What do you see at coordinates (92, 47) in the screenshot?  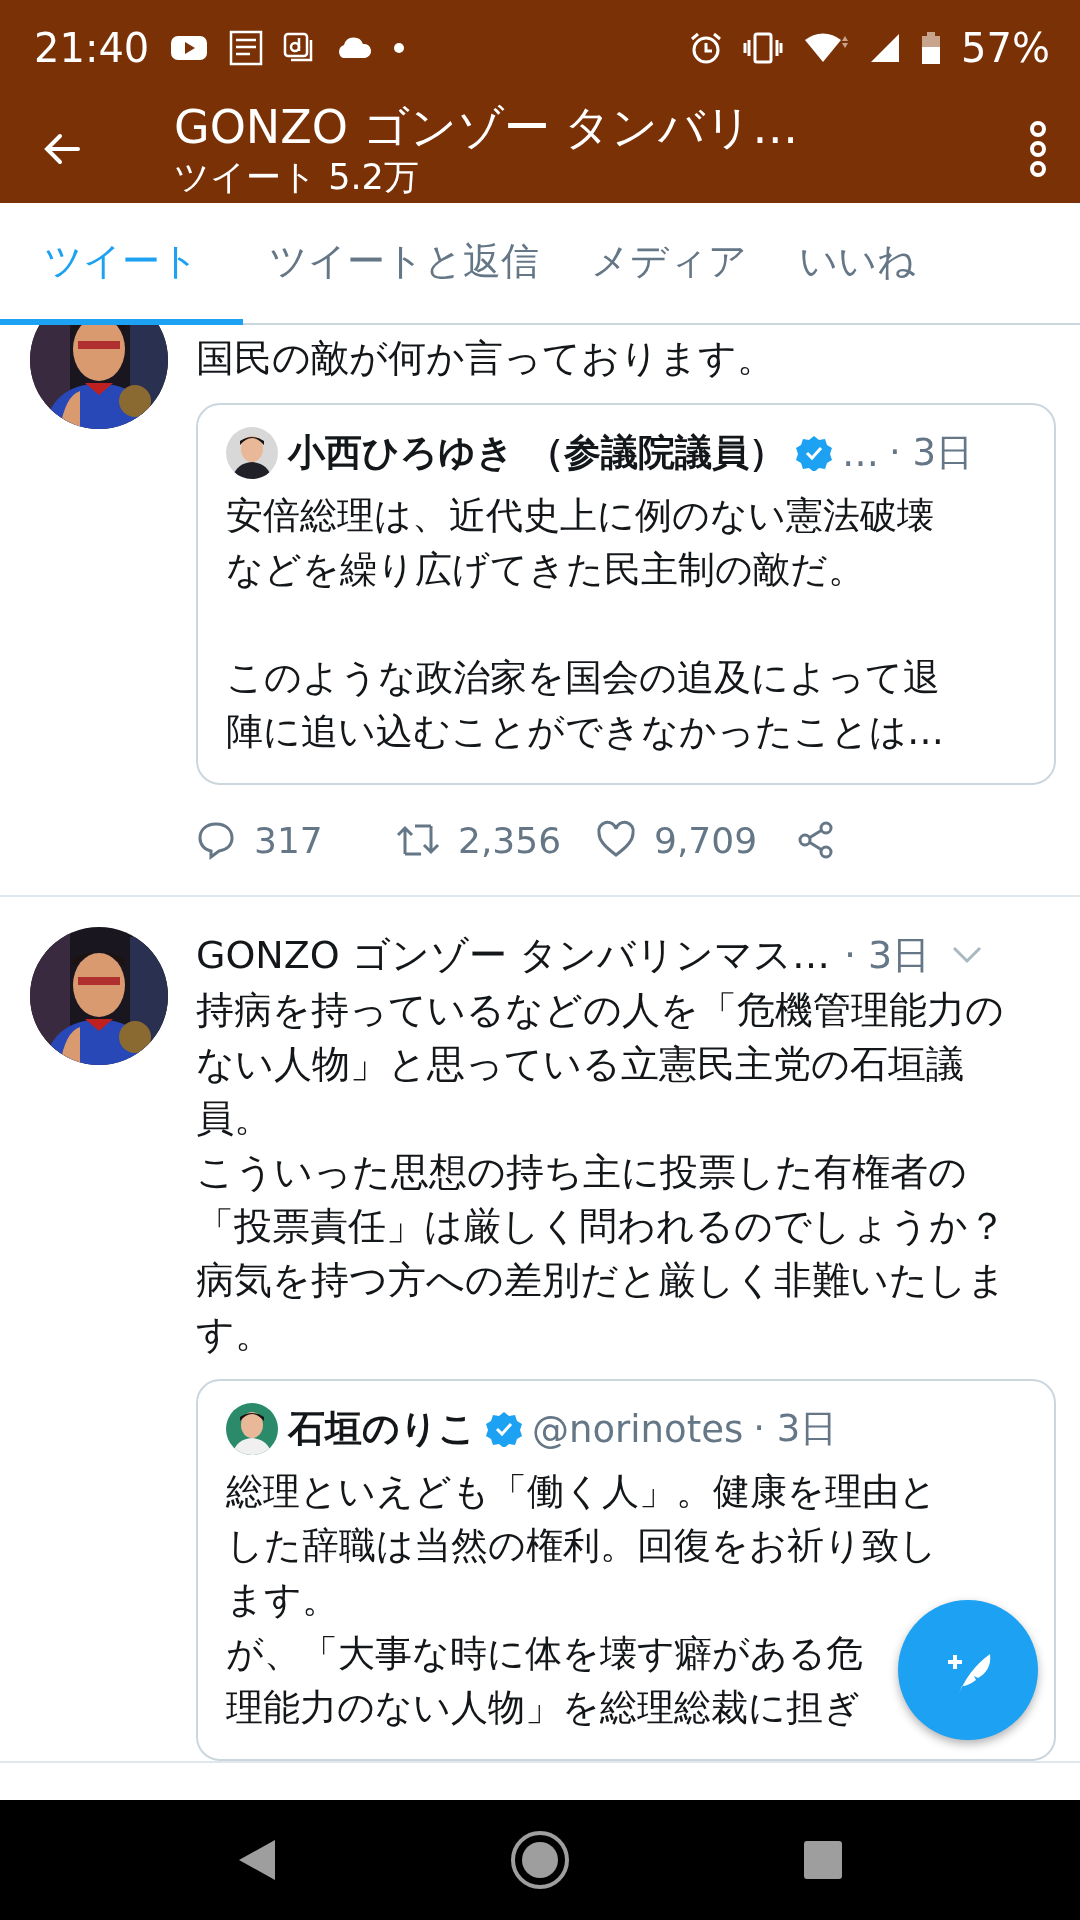 I see `status-time: 21:40` at bounding box center [92, 47].